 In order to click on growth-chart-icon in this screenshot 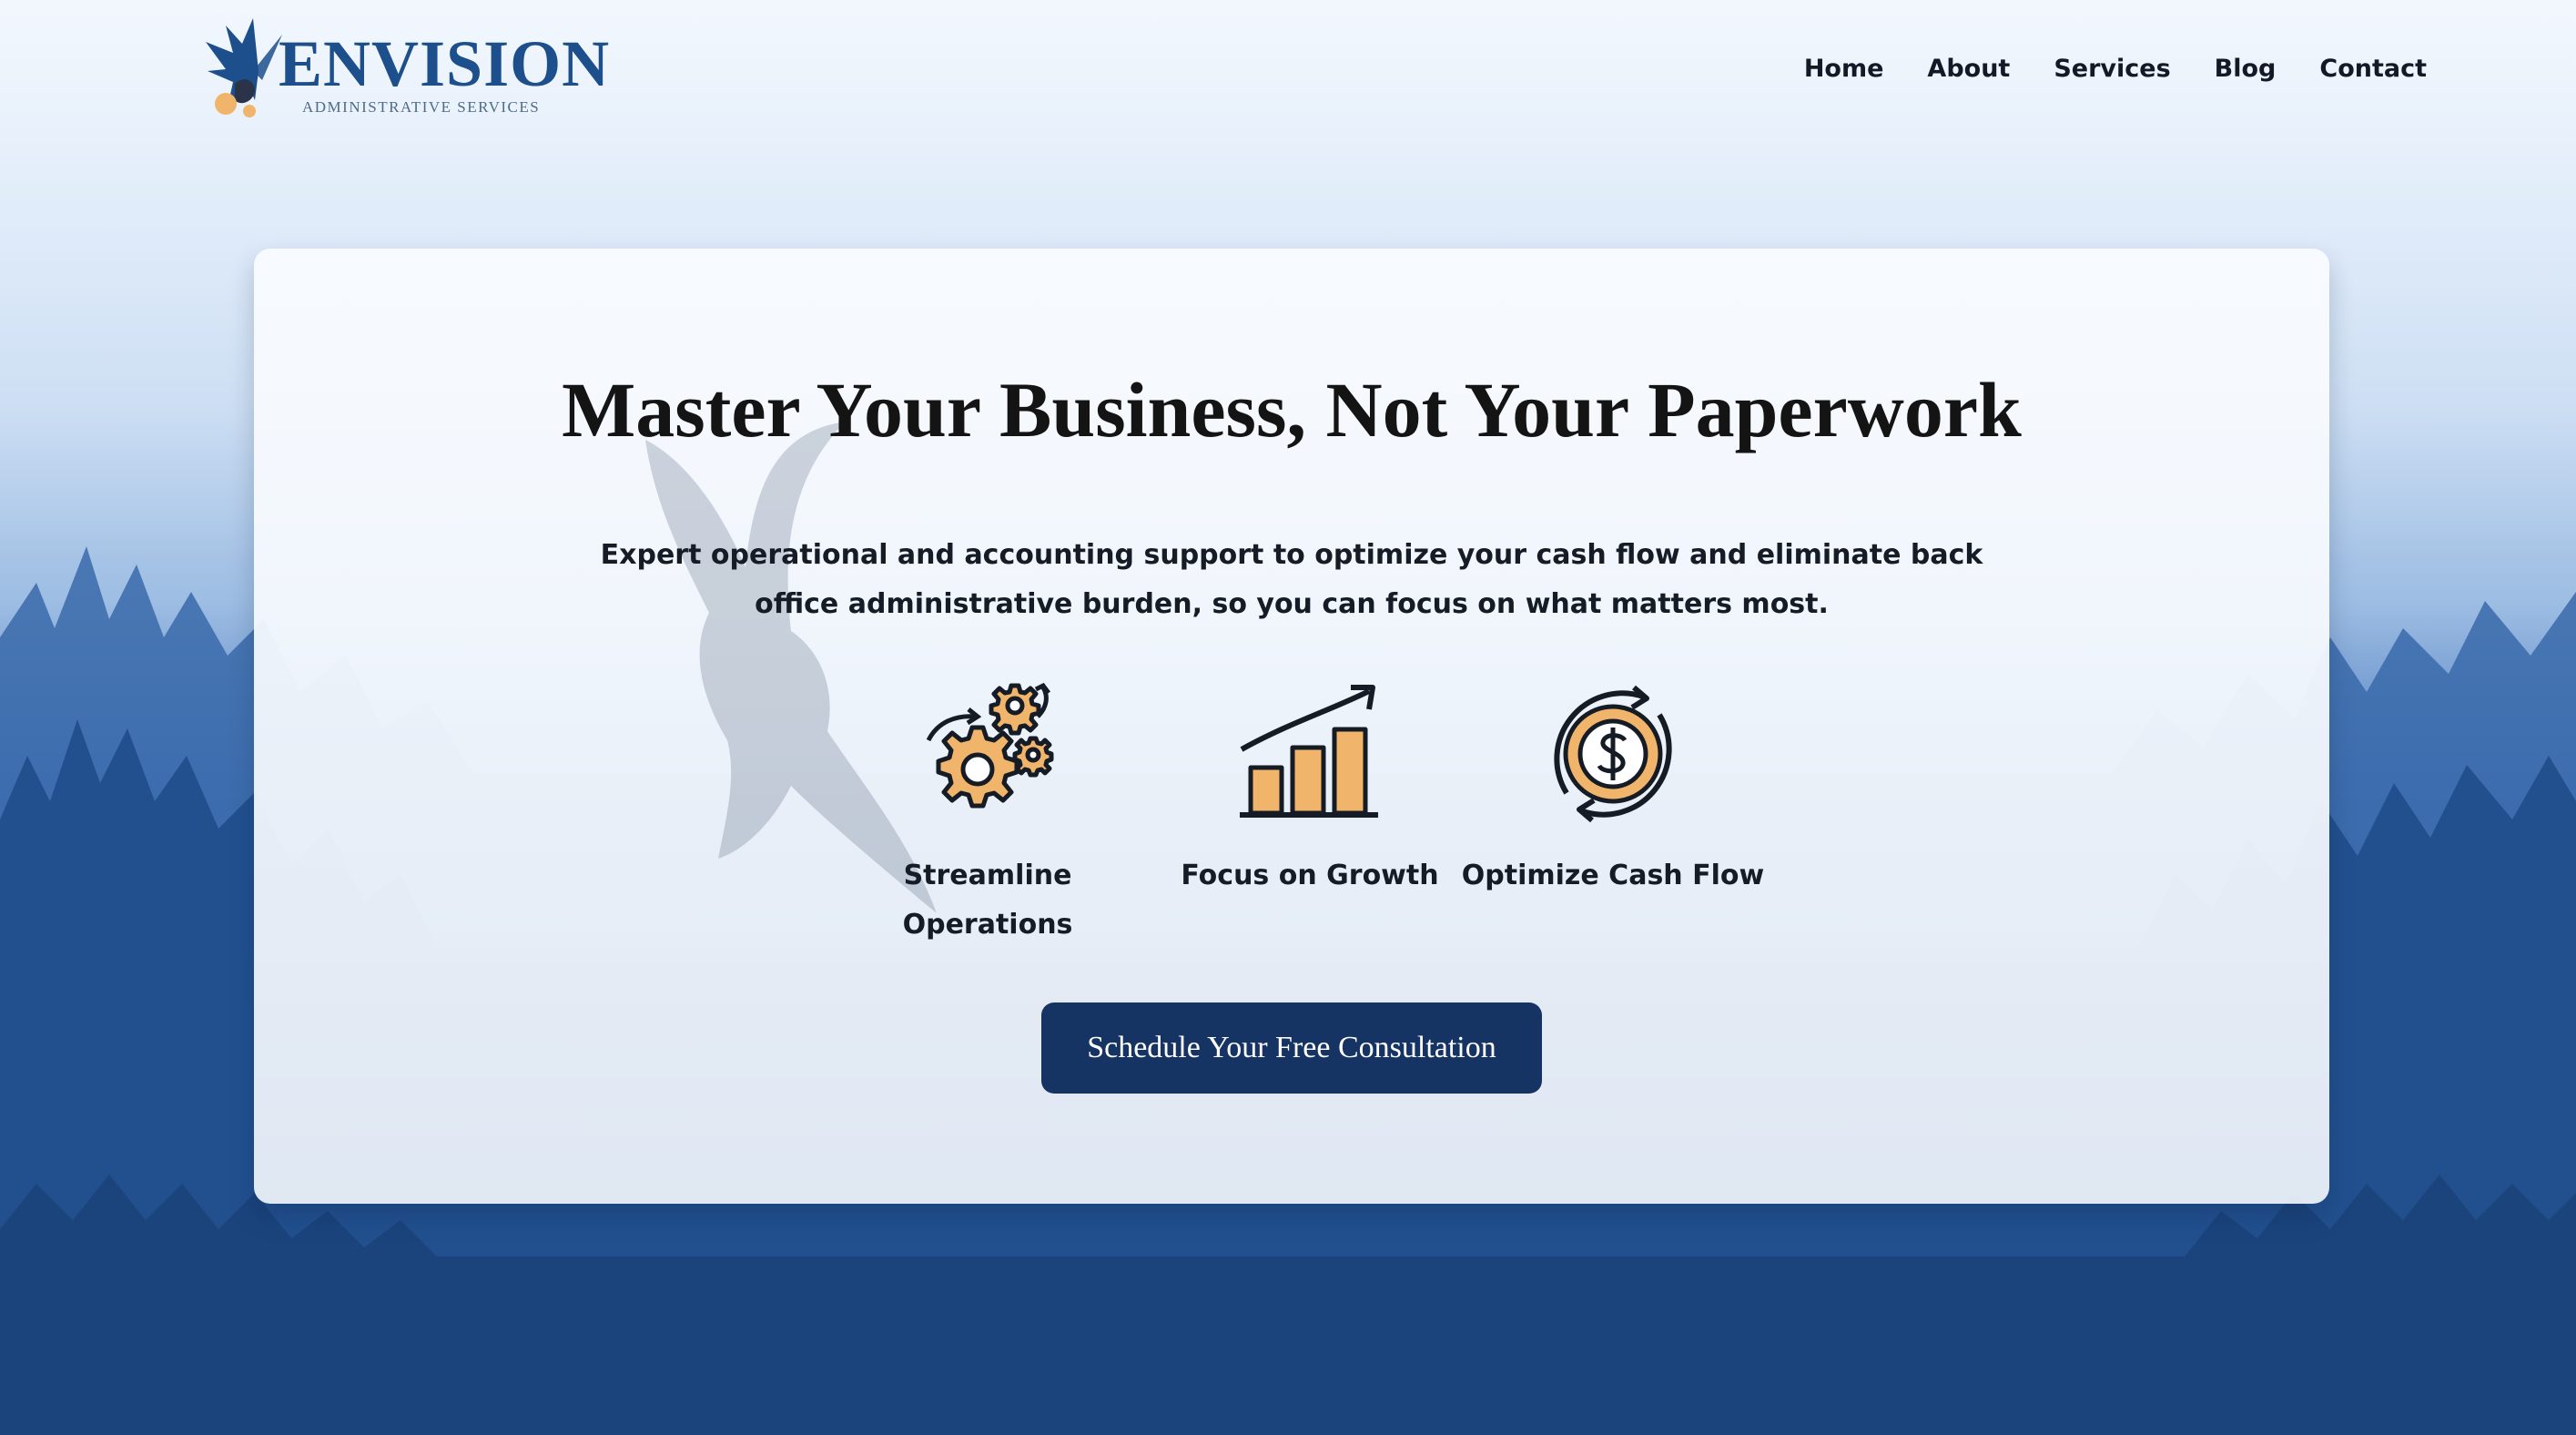, I will do `click(1309, 751)`.